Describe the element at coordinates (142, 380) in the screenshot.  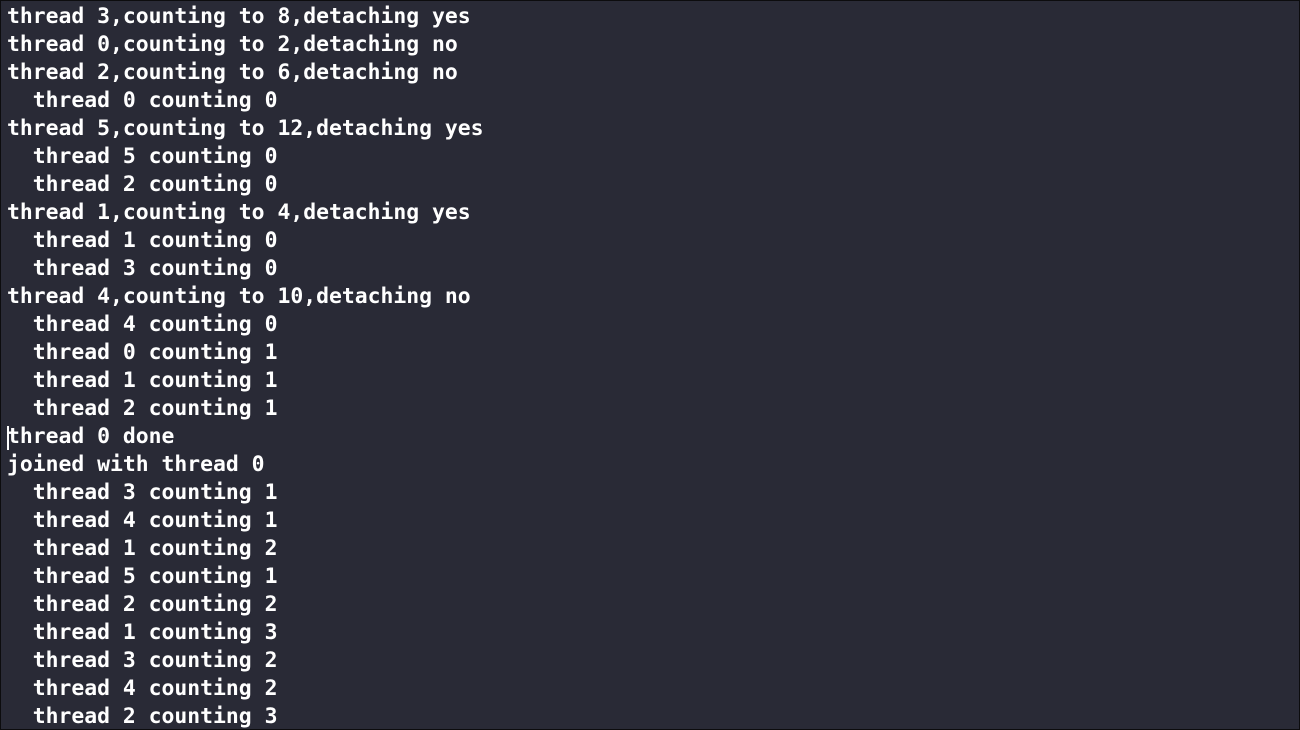
I see `output-line: thread 1 counting 1` at that location.